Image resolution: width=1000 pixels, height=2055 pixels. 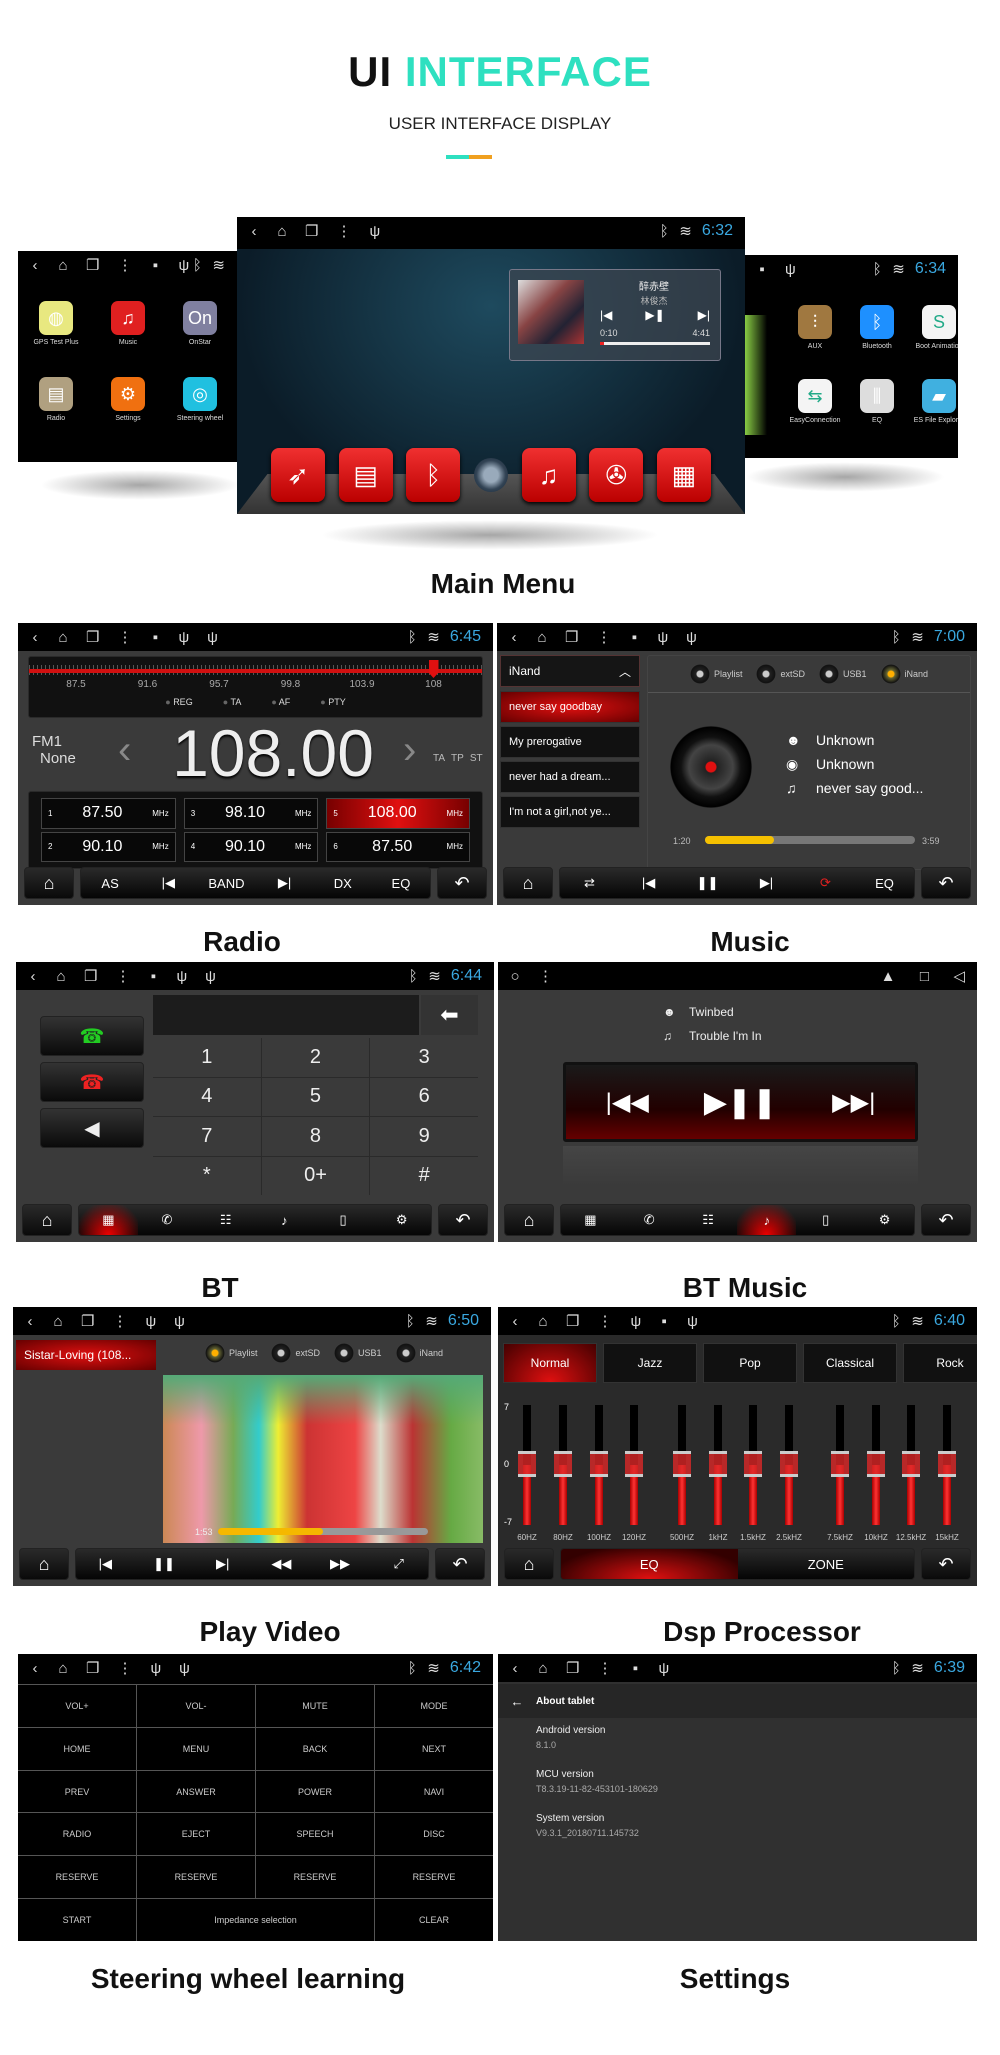 I want to click on eq-preset-pop: Pop, so click(x=750, y=1363).